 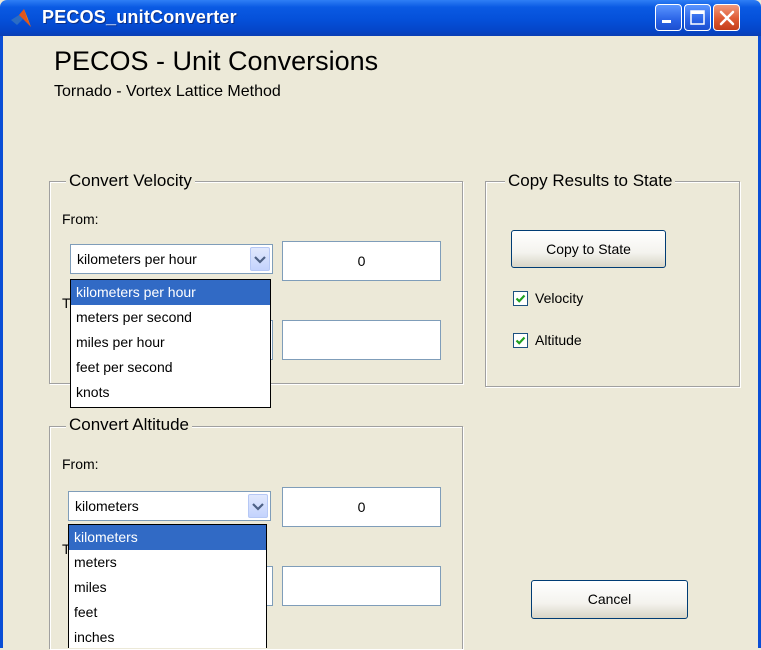 I want to click on close-icon, so click(x=727, y=18).